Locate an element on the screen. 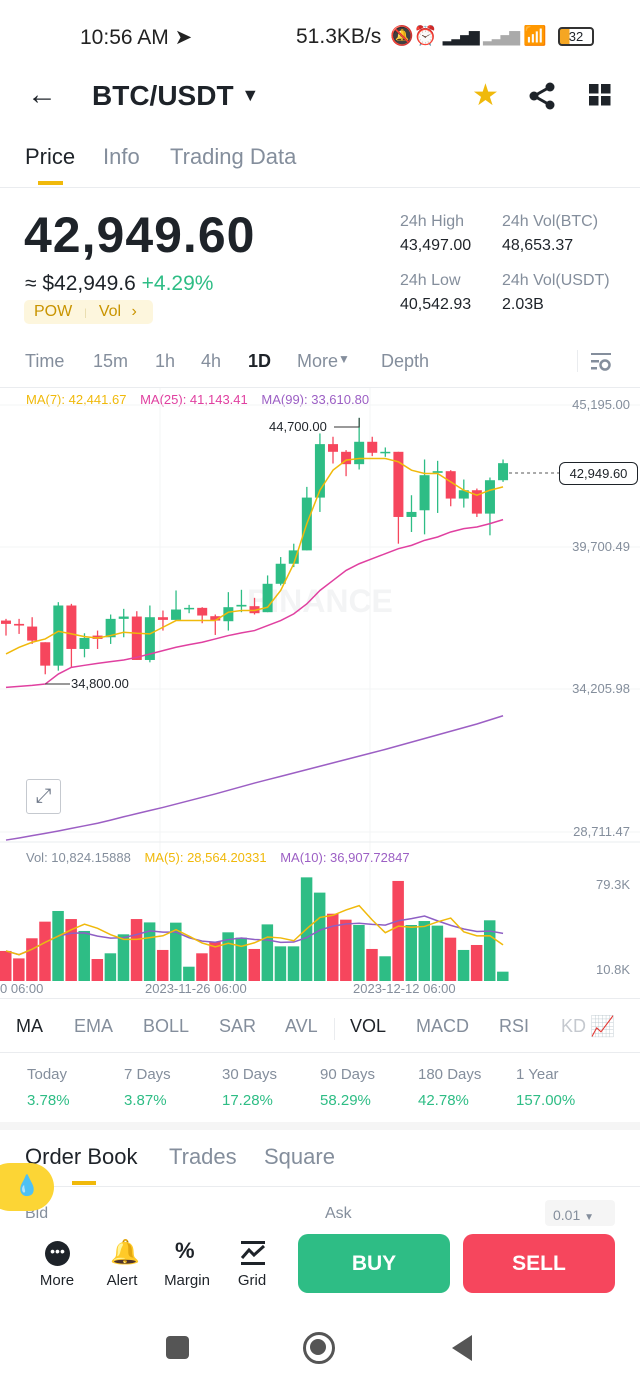 The image size is (640, 1387). indicator-ma: MA is located at coordinates (29, 1026).